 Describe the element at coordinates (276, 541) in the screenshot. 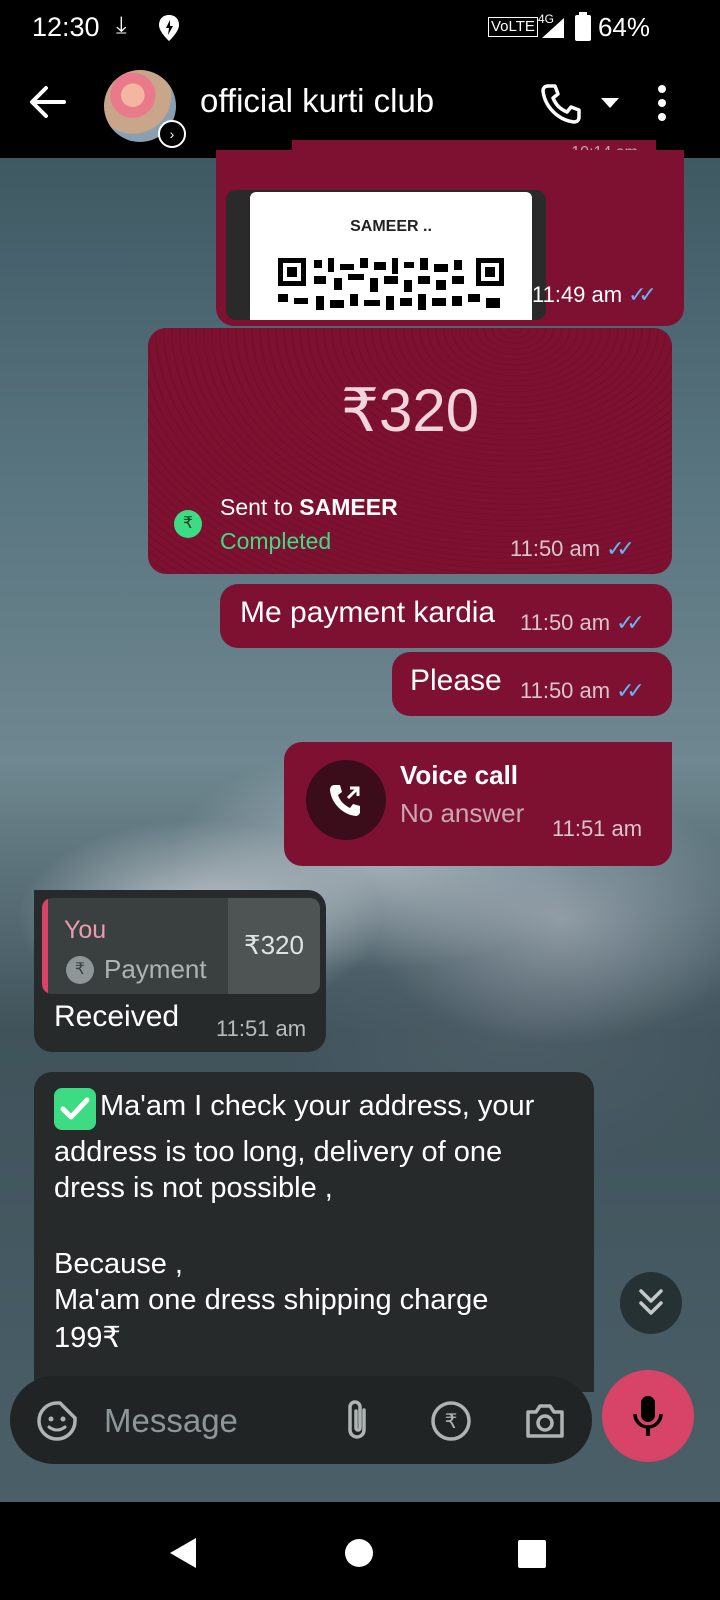

I see `payment-status: Completed` at that location.